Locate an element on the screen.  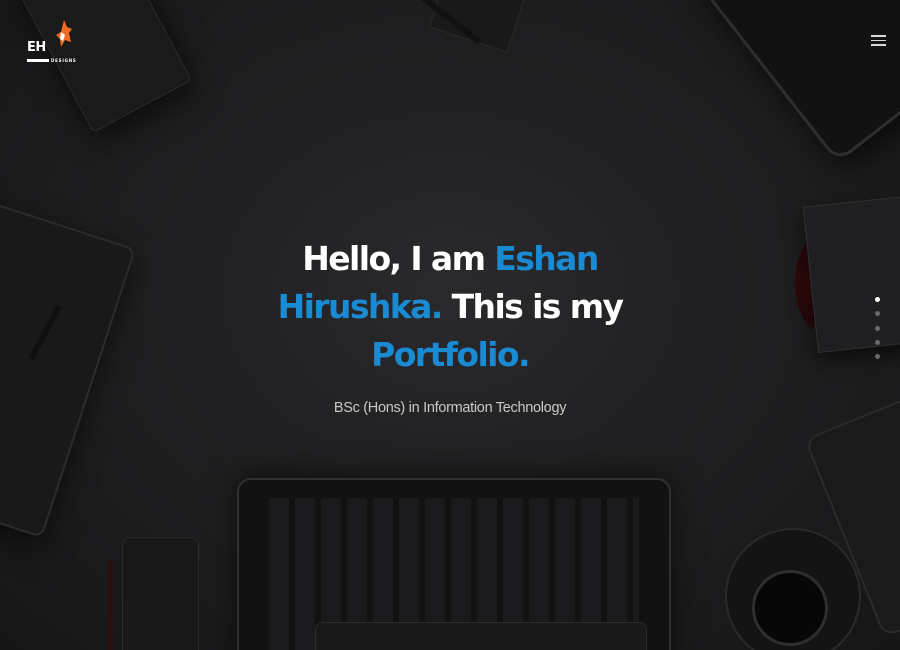
phone-decoration is located at coordinates (160, 593).